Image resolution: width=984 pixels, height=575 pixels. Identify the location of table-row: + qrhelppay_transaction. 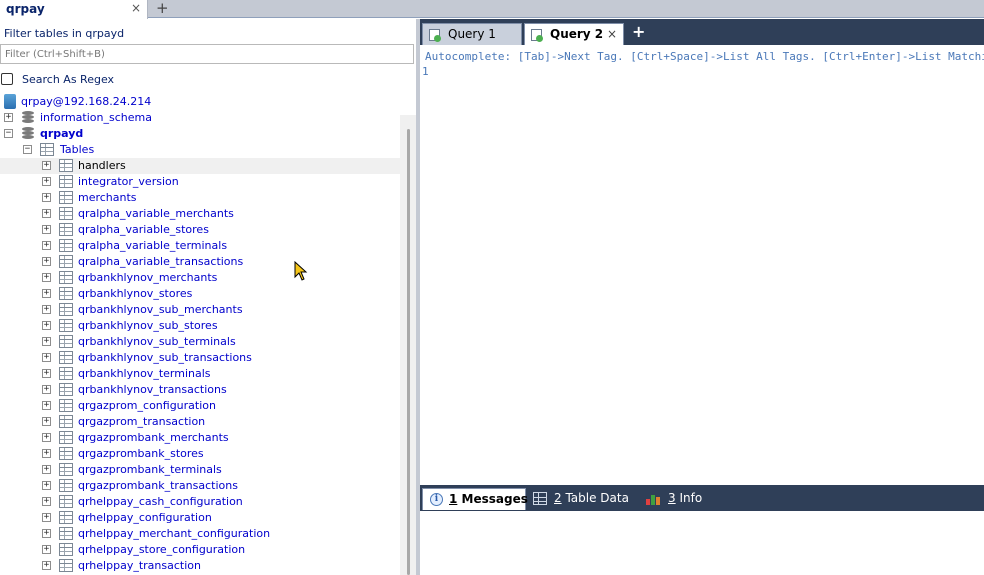
(200, 566).